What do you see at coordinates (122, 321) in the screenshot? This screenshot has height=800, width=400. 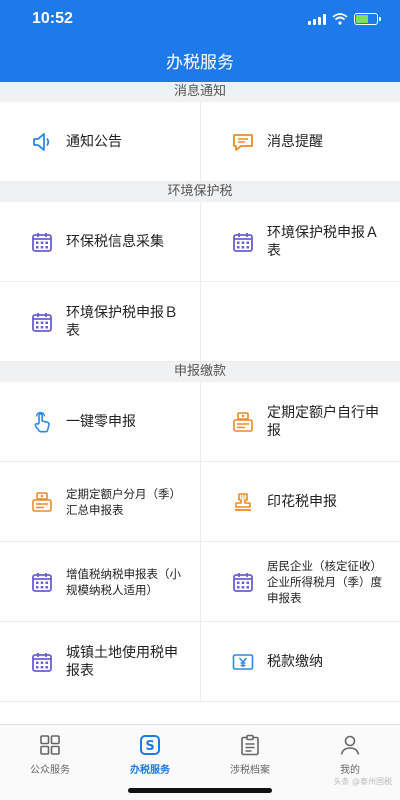 I see `service-item-label: 环境保护税申报Ｂ表` at bounding box center [122, 321].